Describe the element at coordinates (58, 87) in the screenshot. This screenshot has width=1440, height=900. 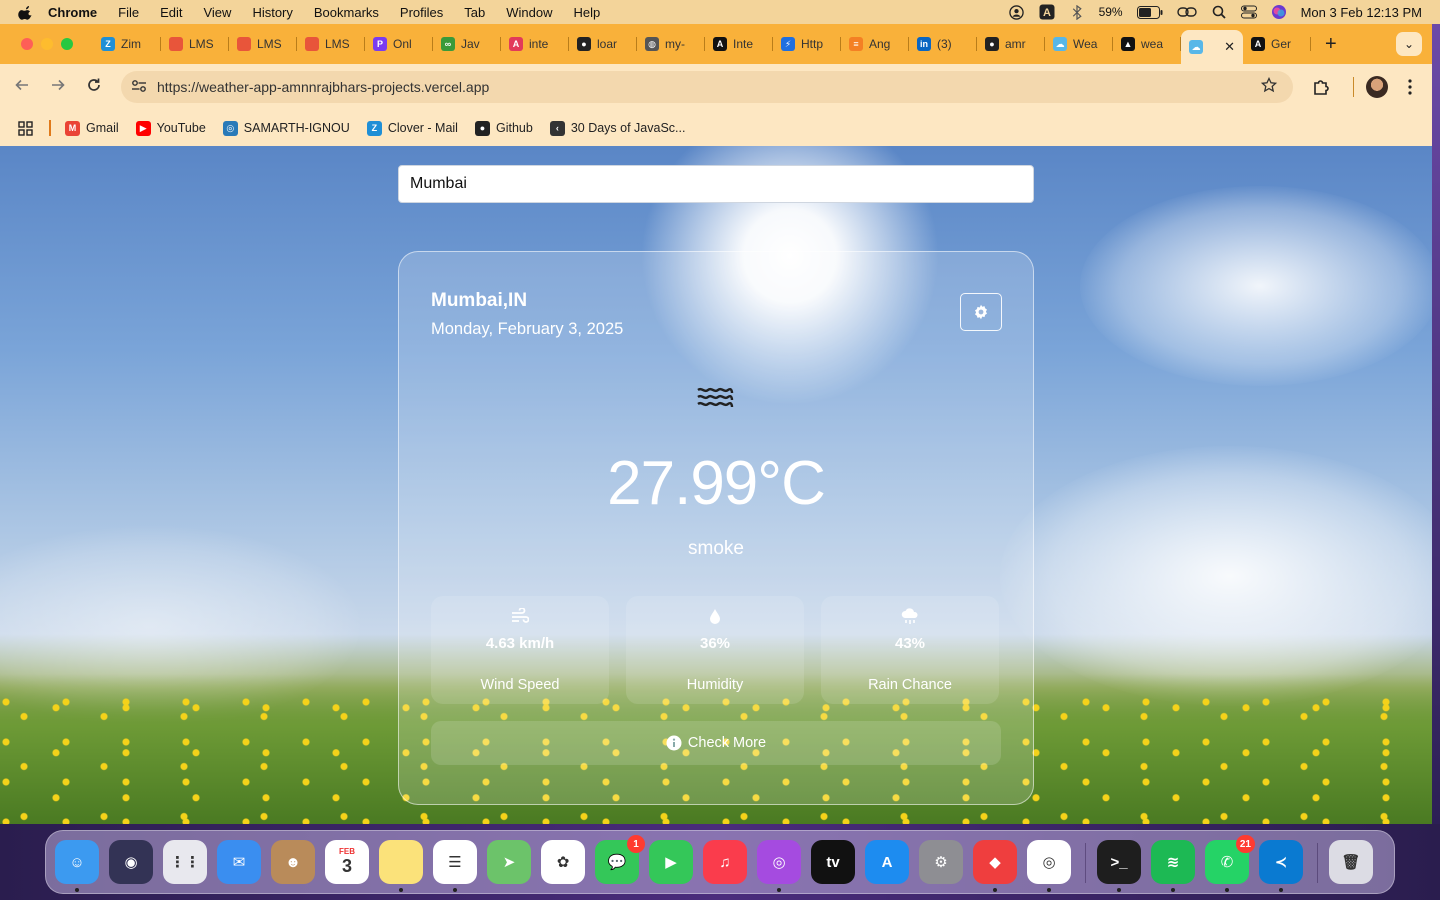
I see `forward-button` at that location.